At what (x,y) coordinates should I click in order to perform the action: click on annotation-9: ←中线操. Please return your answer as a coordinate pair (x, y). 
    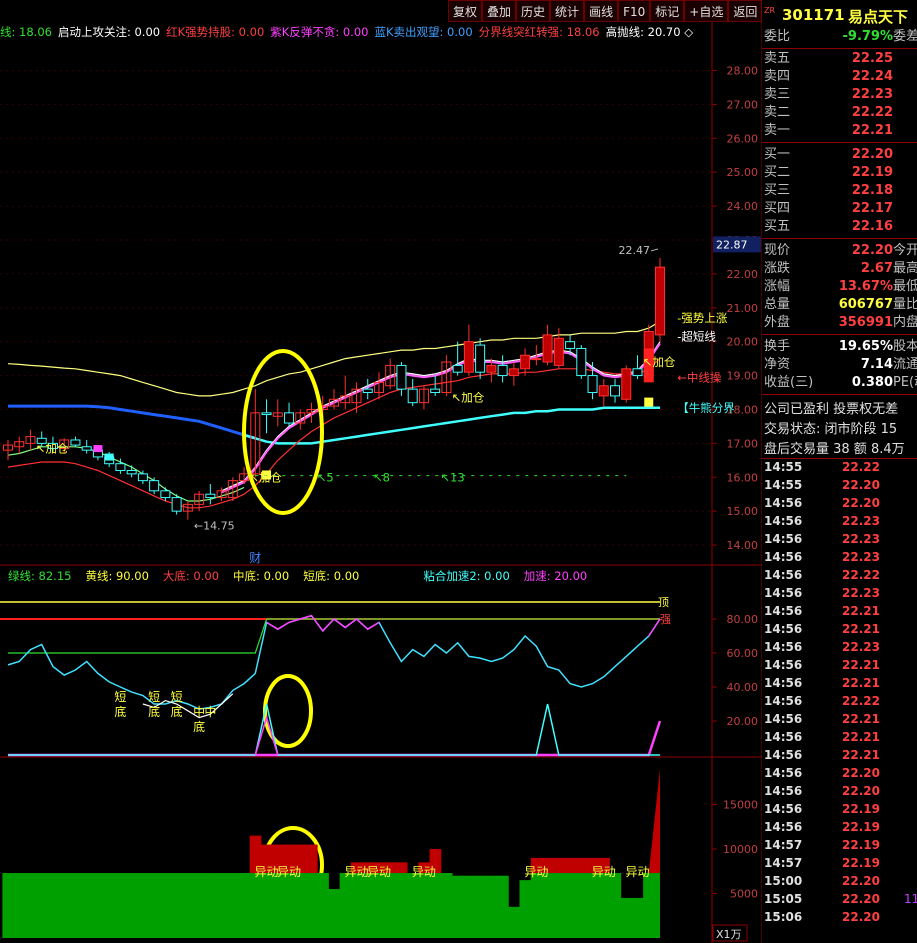
    Looking at the image, I should click on (699, 377).